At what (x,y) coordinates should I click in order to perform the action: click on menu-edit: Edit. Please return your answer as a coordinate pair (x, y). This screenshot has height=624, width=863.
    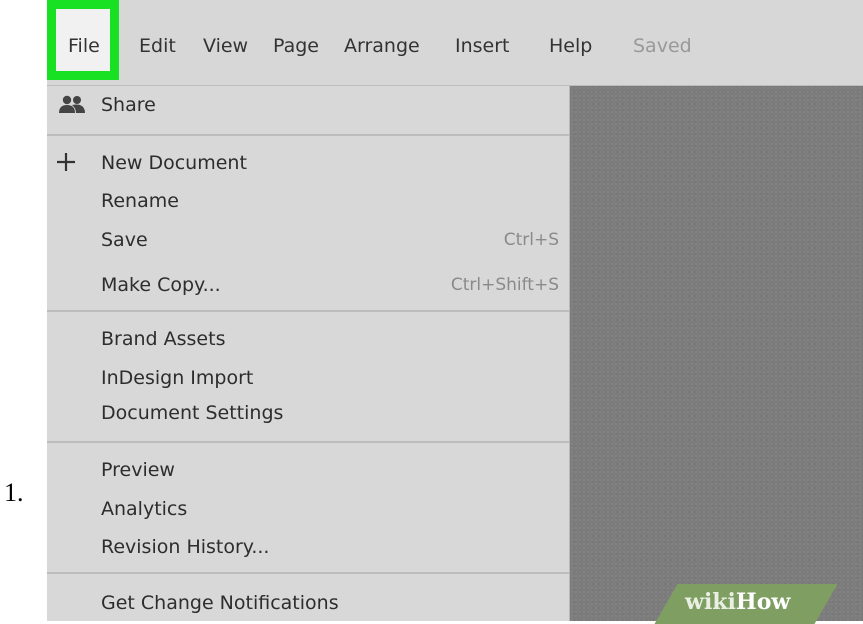
    Looking at the image, I should click on (157, 46).